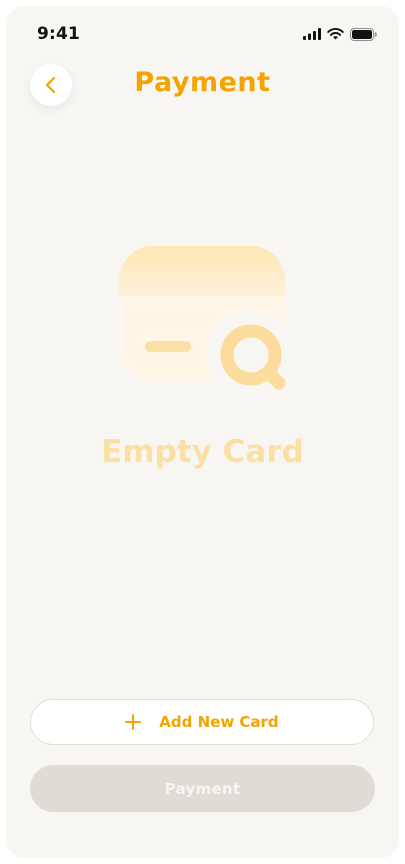 The image size is (405, 864). Describe the element at coordinates (202, 34) in the screenshot. I see `status-bar: 9:41` at that location.